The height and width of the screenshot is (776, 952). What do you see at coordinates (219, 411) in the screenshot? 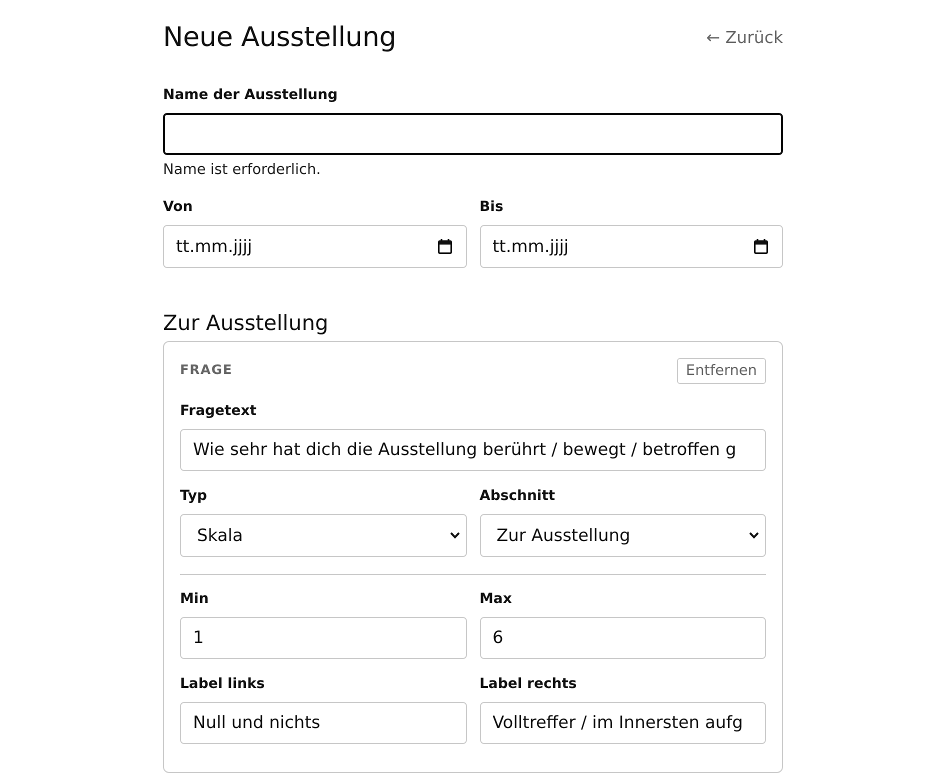
I see `field-label: Fragetext` at bounding box center [219, 411].